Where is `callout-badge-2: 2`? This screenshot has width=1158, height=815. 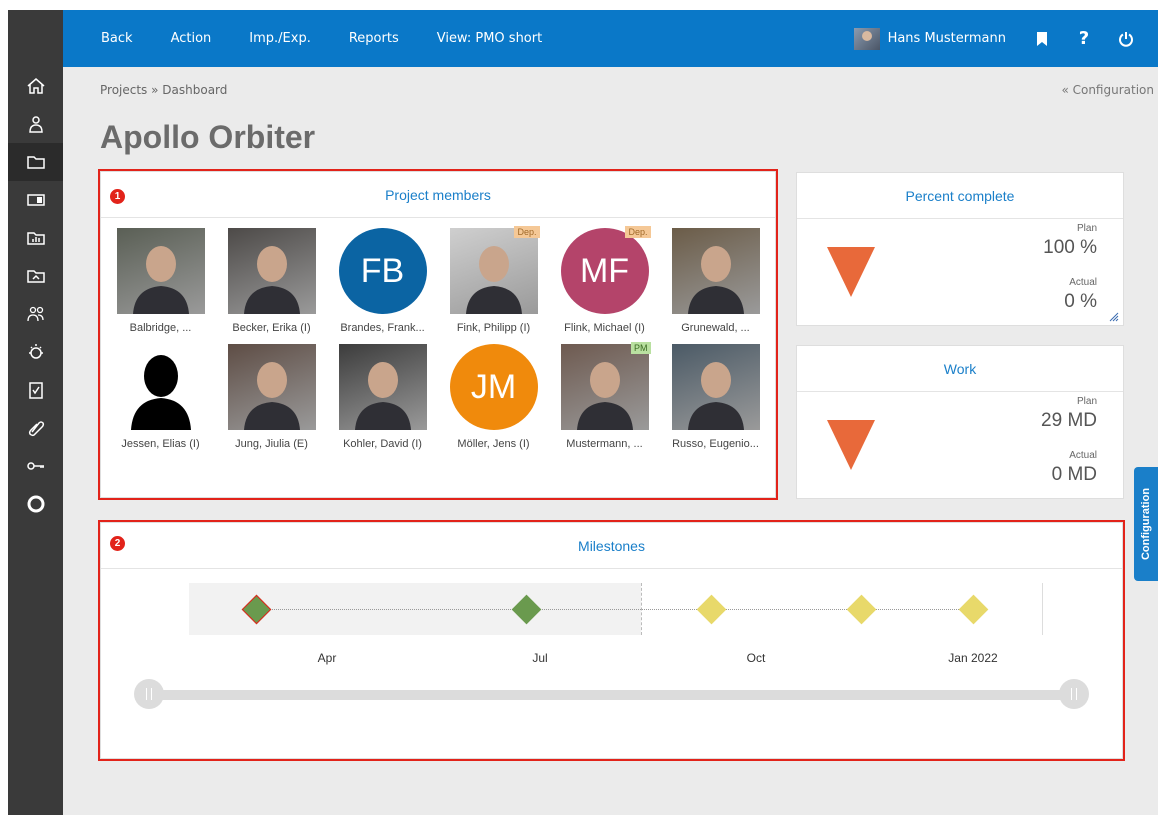 callout-badge-2: 2 is located at coordinates (117, 543).